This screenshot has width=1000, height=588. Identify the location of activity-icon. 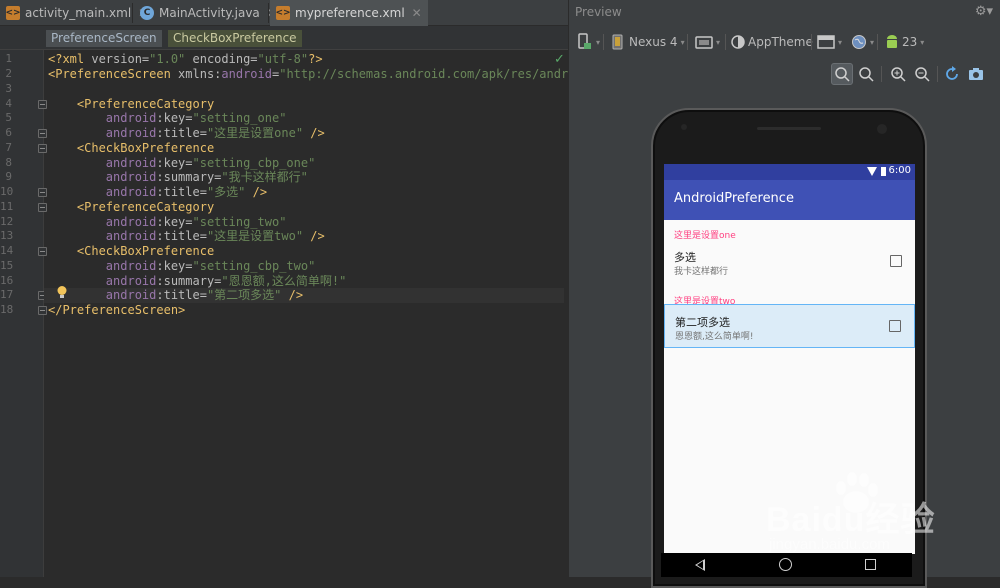
(826, 42).